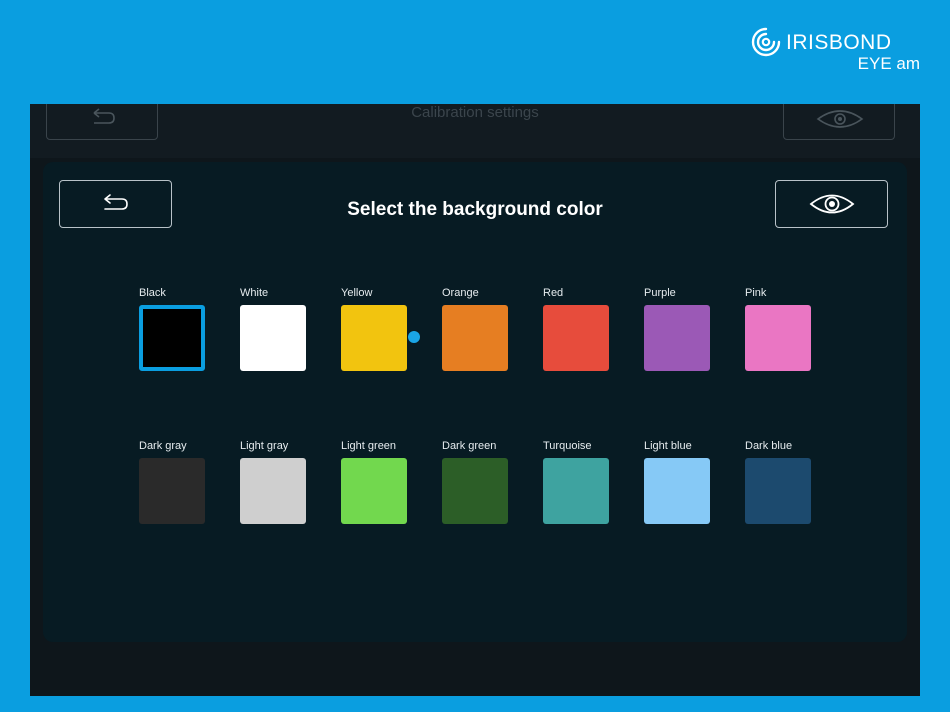 This screenshot has height=712, width=950. I want to click on brand-name: IRISBOND, so click(839, 42).